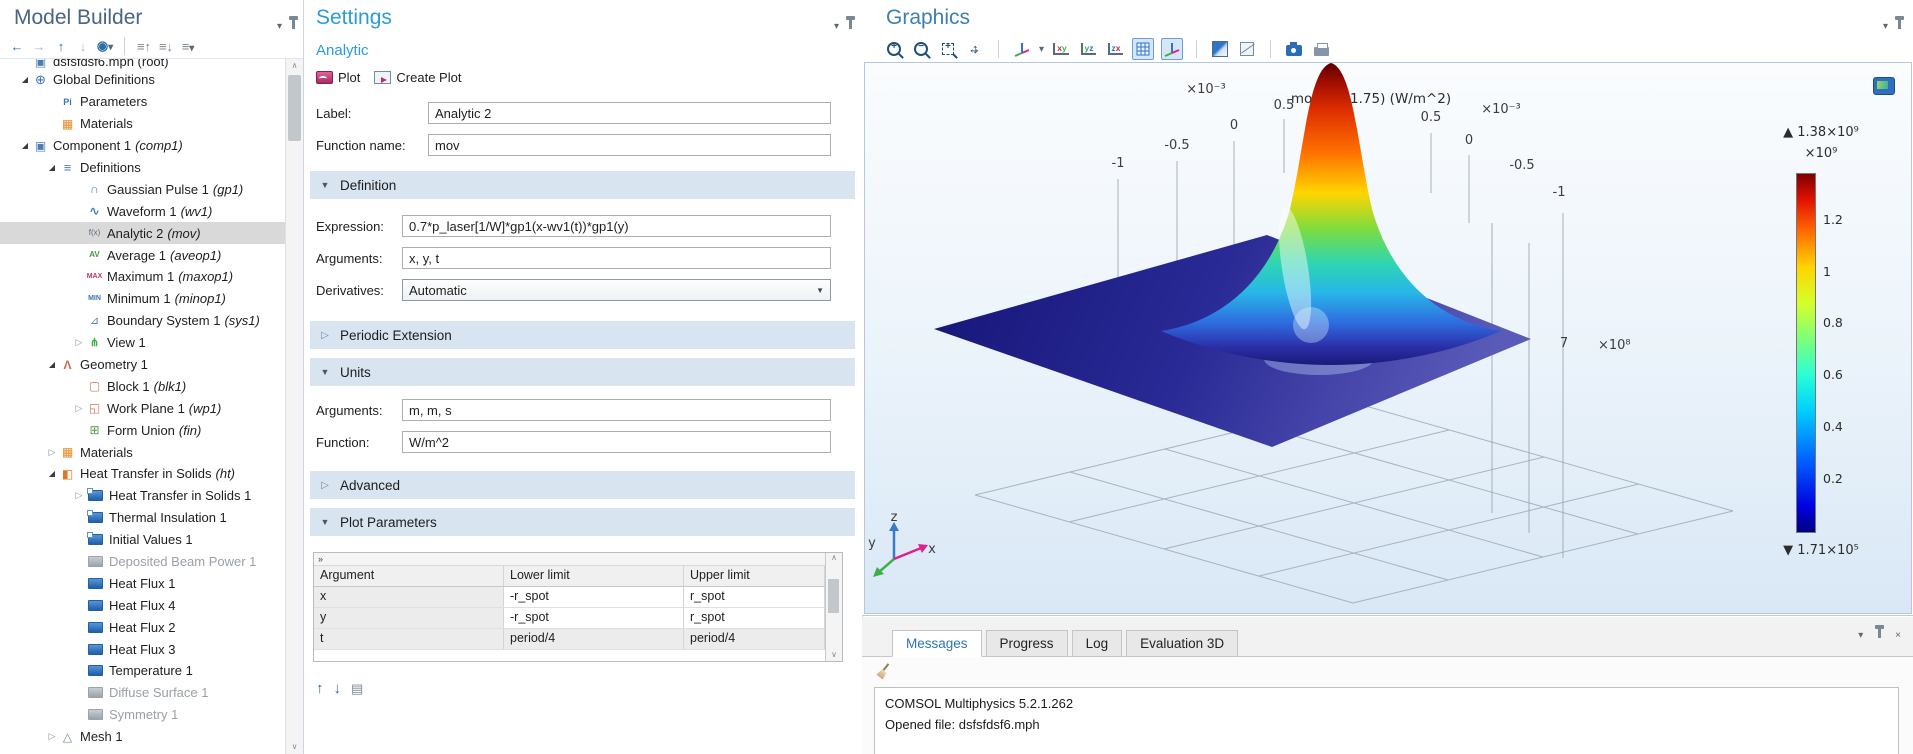 The width and height of the screenshot is (1913, 754). Describe the element at coordinates (143, 408) in the screenshot. I see `tree-item-work-plane-1: ▷ ◱ Work Plane 1 (wp1)` at that location.